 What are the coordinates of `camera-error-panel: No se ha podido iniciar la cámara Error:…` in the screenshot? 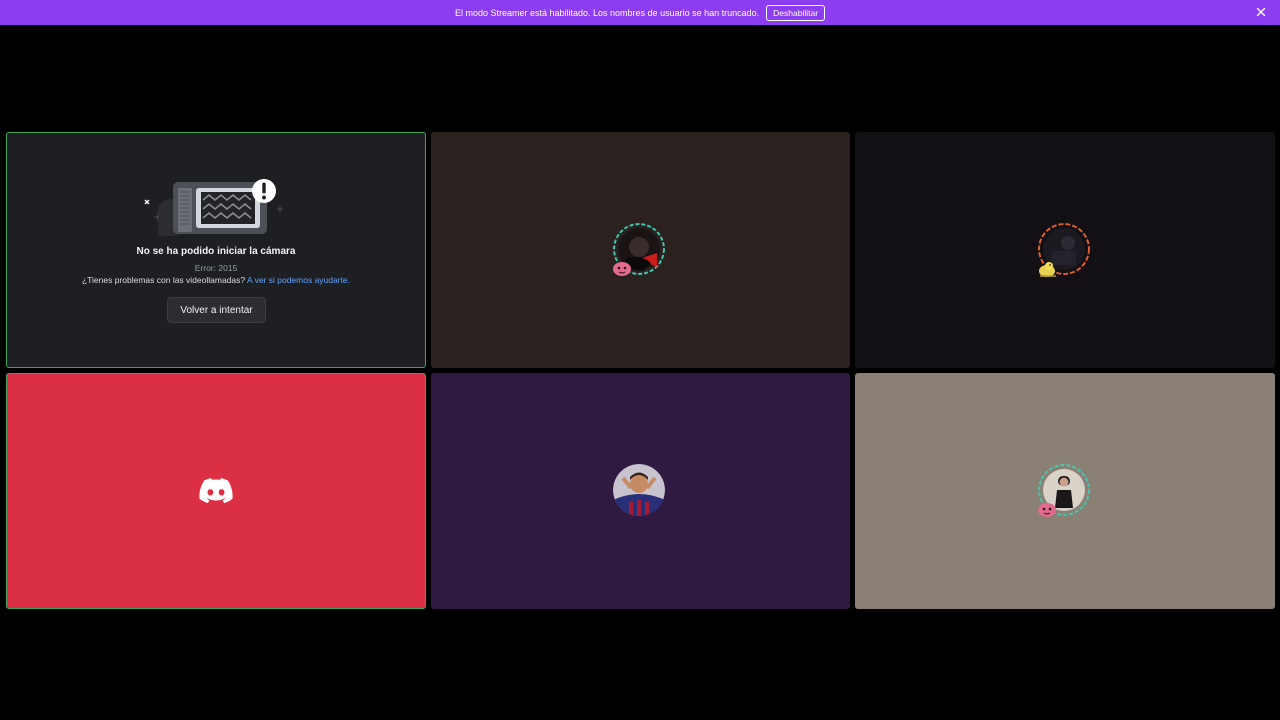 It's located at (216, 250).